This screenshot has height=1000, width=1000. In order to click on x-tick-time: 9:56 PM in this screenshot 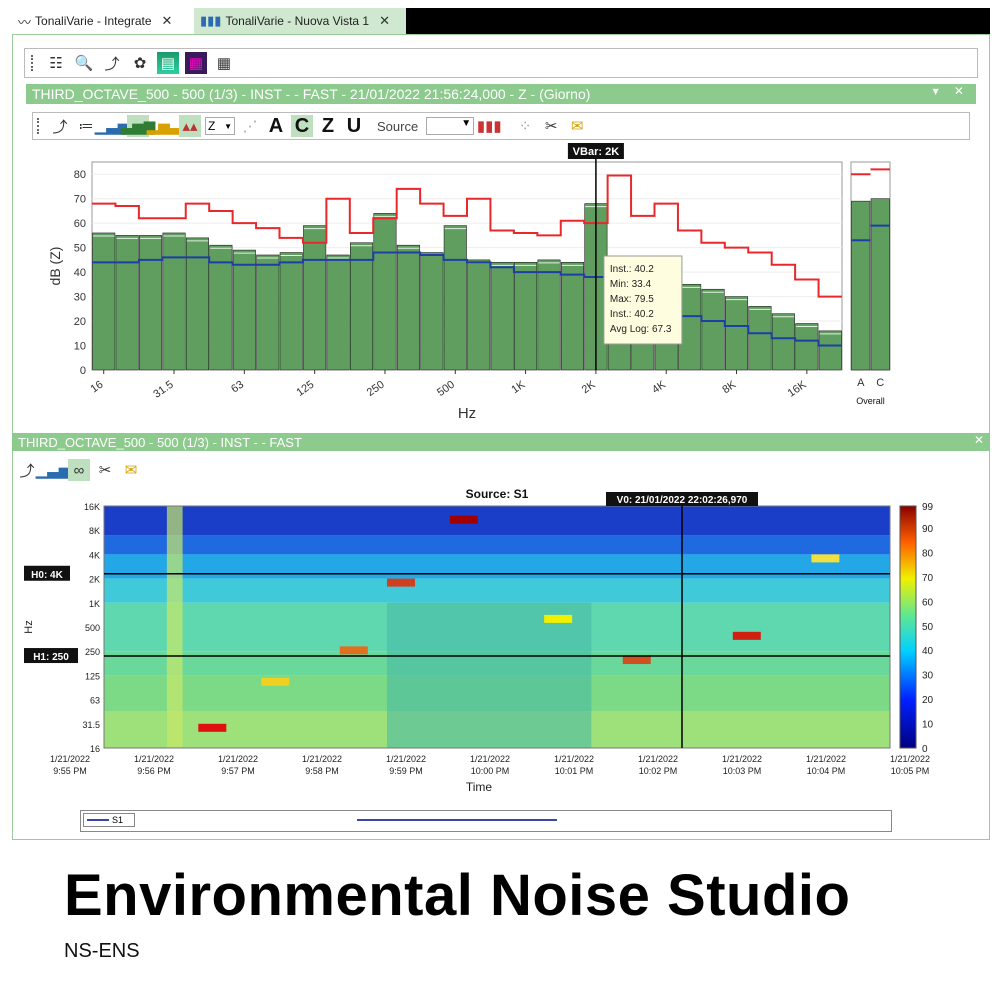, I will do `click(154, 771)`.